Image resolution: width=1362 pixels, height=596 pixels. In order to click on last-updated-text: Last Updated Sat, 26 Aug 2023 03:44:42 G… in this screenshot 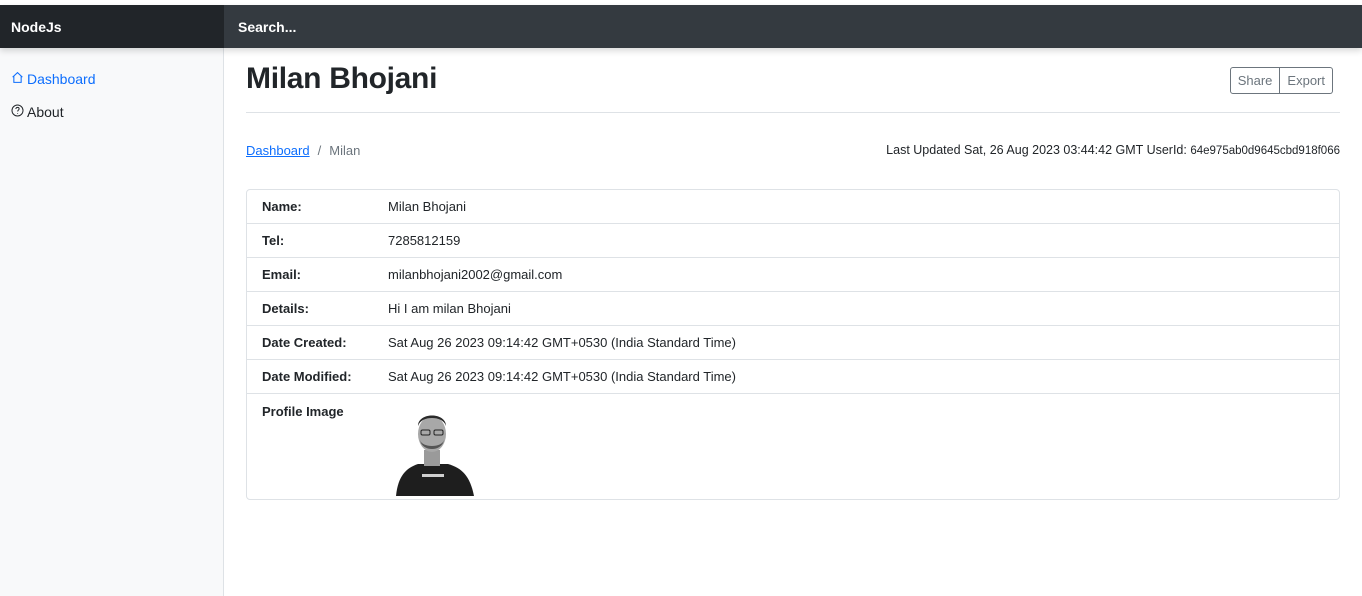, I will do `click(1015, 150)`.